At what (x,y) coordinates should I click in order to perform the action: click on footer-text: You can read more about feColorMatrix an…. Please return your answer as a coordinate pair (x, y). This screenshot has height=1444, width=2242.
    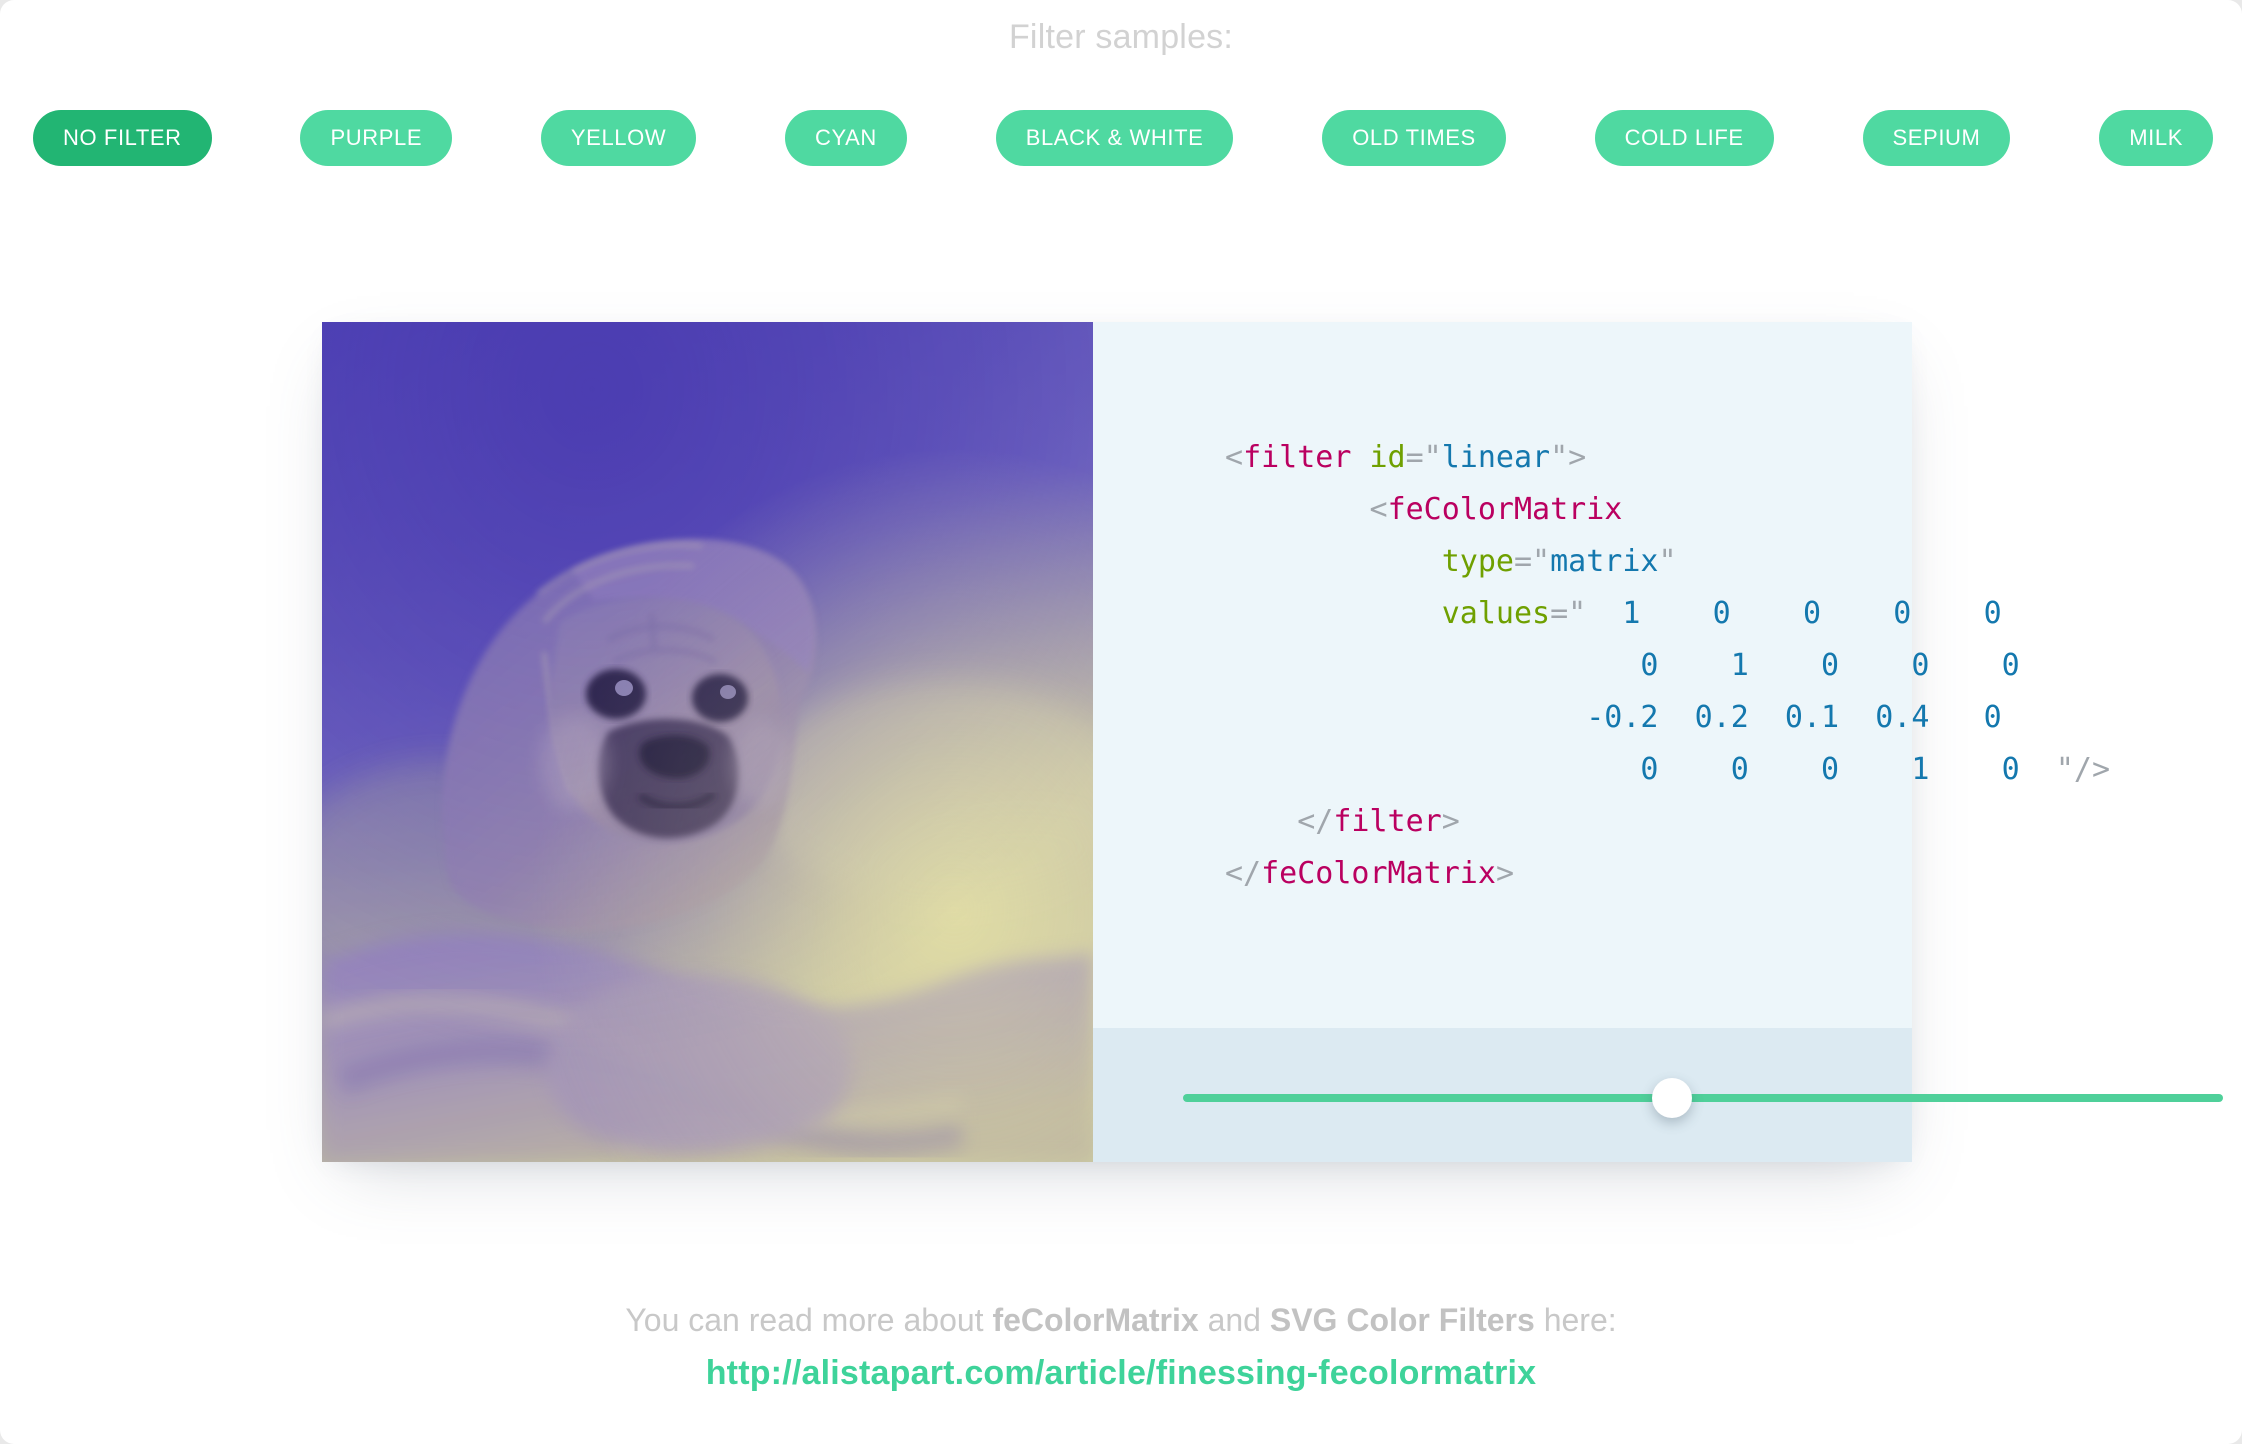
    Looking at the image, I should click on (1121, 1320).